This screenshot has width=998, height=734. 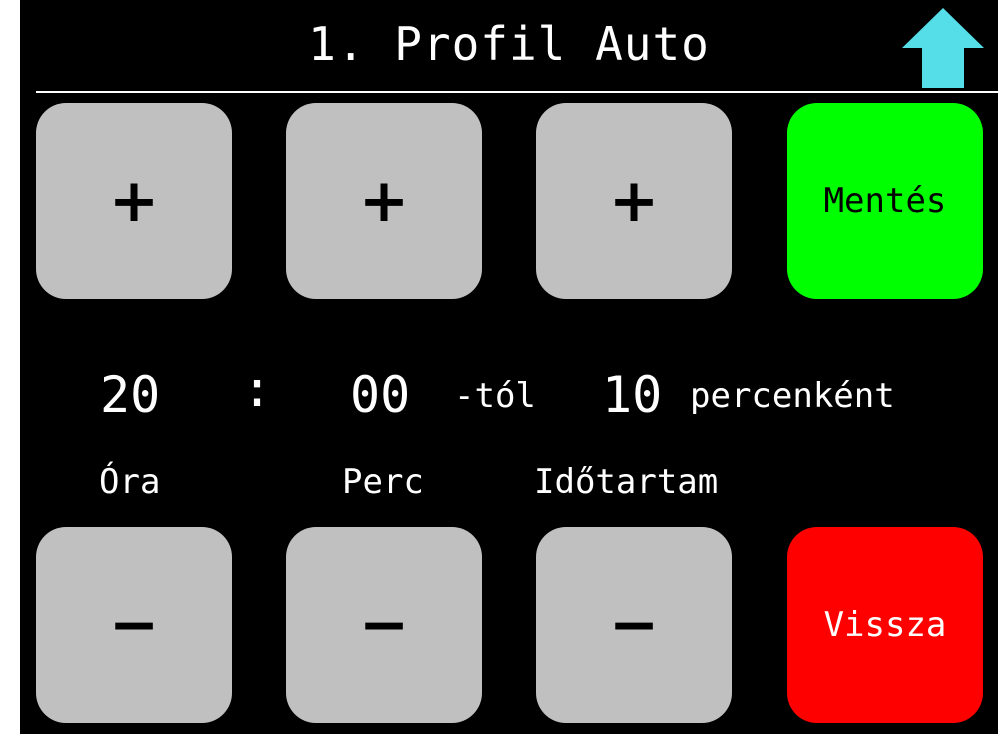 What do you see at coordinates (632, 395) in the screenshot?
I see `interval-value: 10` at bounding box center [632, 395].